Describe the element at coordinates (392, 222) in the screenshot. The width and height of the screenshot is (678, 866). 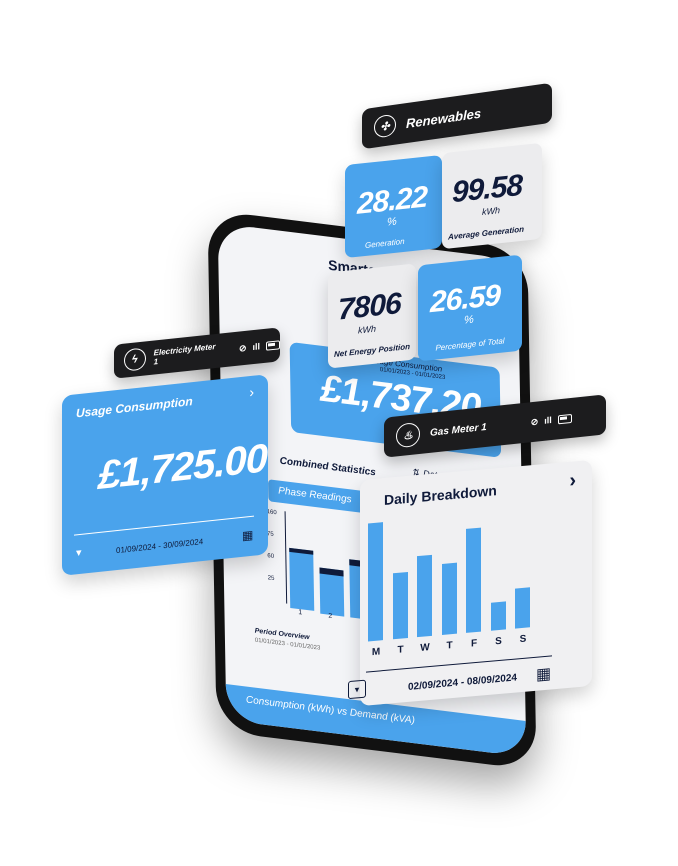
I see `generation-unit: %` at that location.